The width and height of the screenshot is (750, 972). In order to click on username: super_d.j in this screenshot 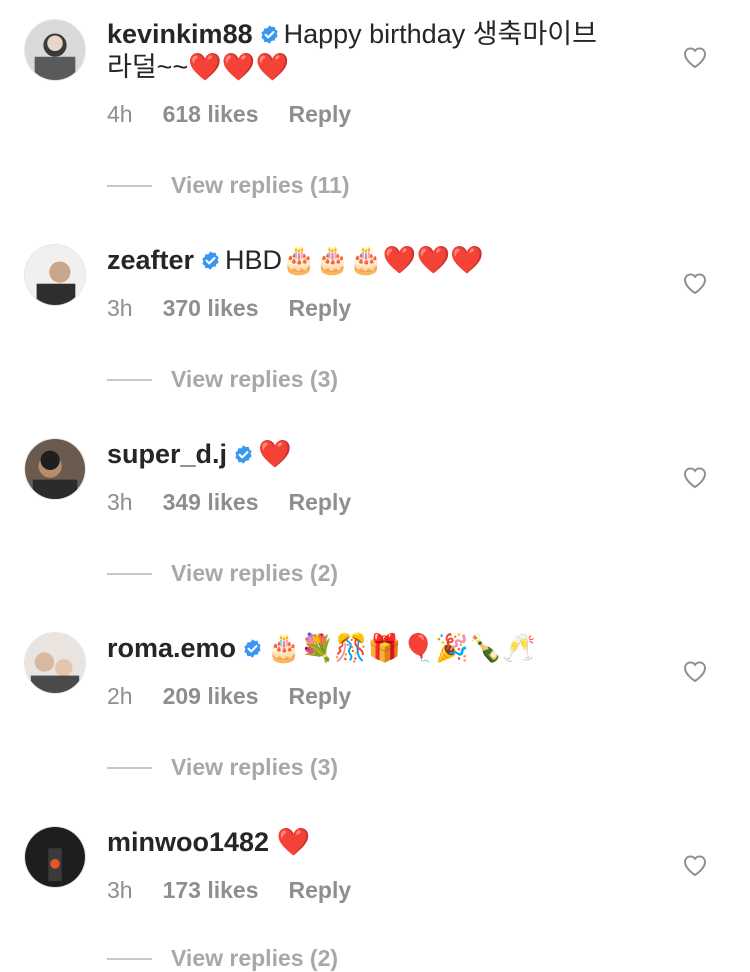, I will do `click(167, 454)`.